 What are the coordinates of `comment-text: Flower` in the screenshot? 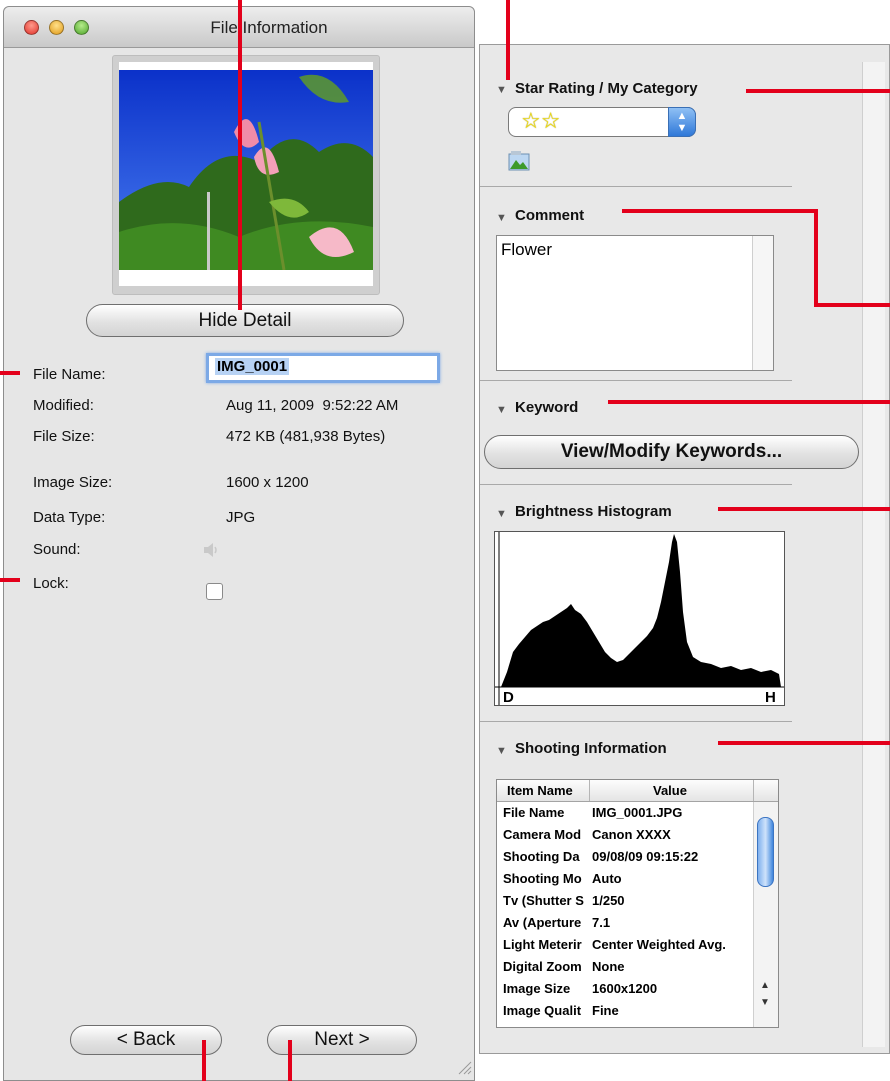 It's located at (527, 249).